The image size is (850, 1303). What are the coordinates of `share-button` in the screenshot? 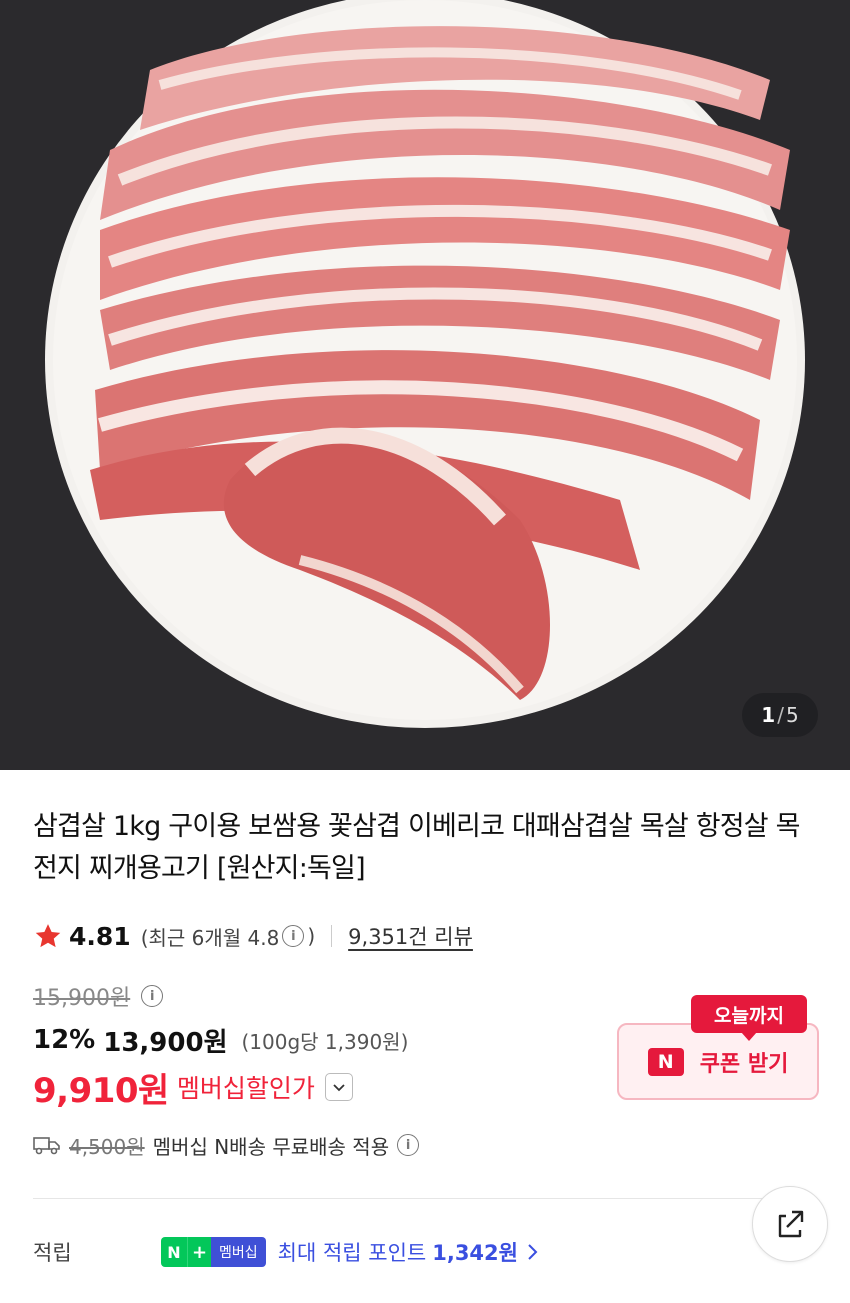 It's located at (790, 1224).